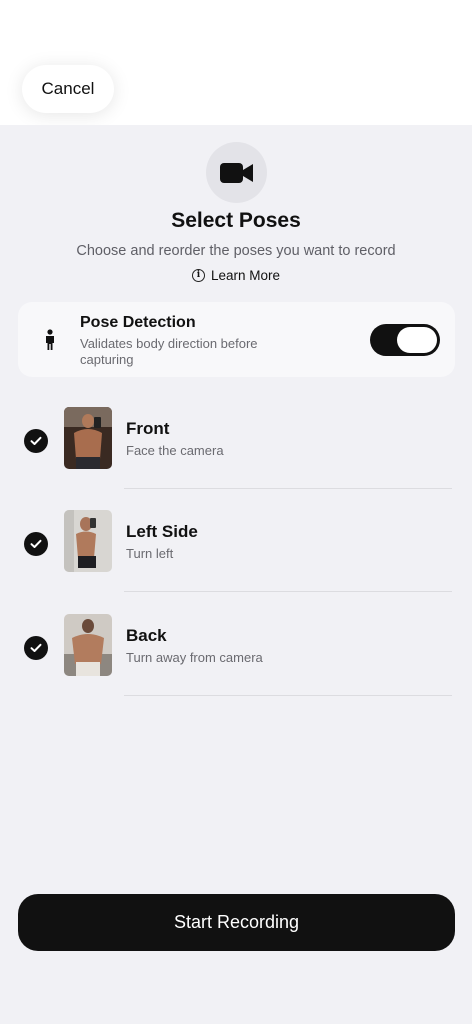 The width and height of the screenshot is (472, 1024). Describe the element at coordinates (88, 541) in the screenshot. I see `pose-thumbnail-left-side` at that location.